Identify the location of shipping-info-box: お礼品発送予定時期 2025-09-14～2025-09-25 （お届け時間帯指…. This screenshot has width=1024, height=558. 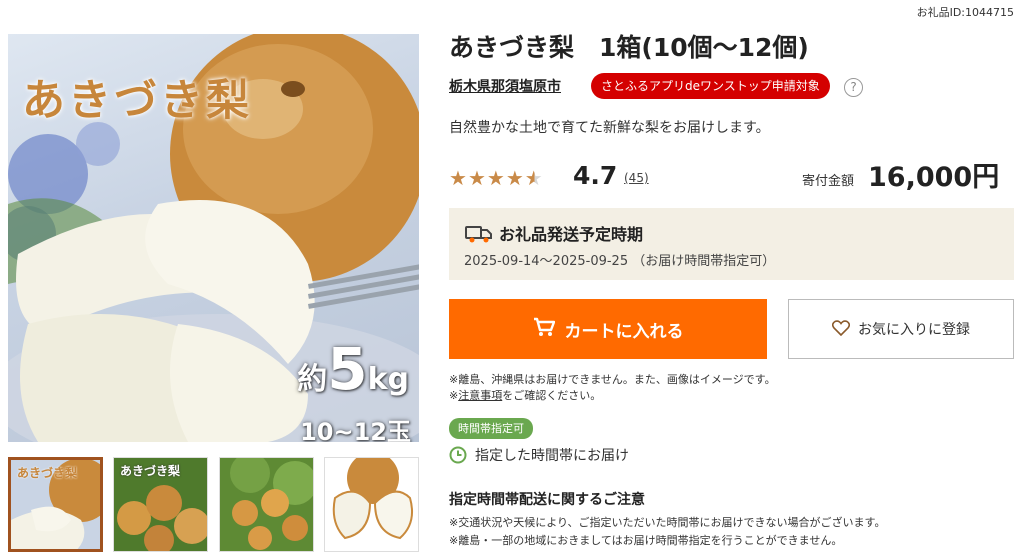
(731, 244).